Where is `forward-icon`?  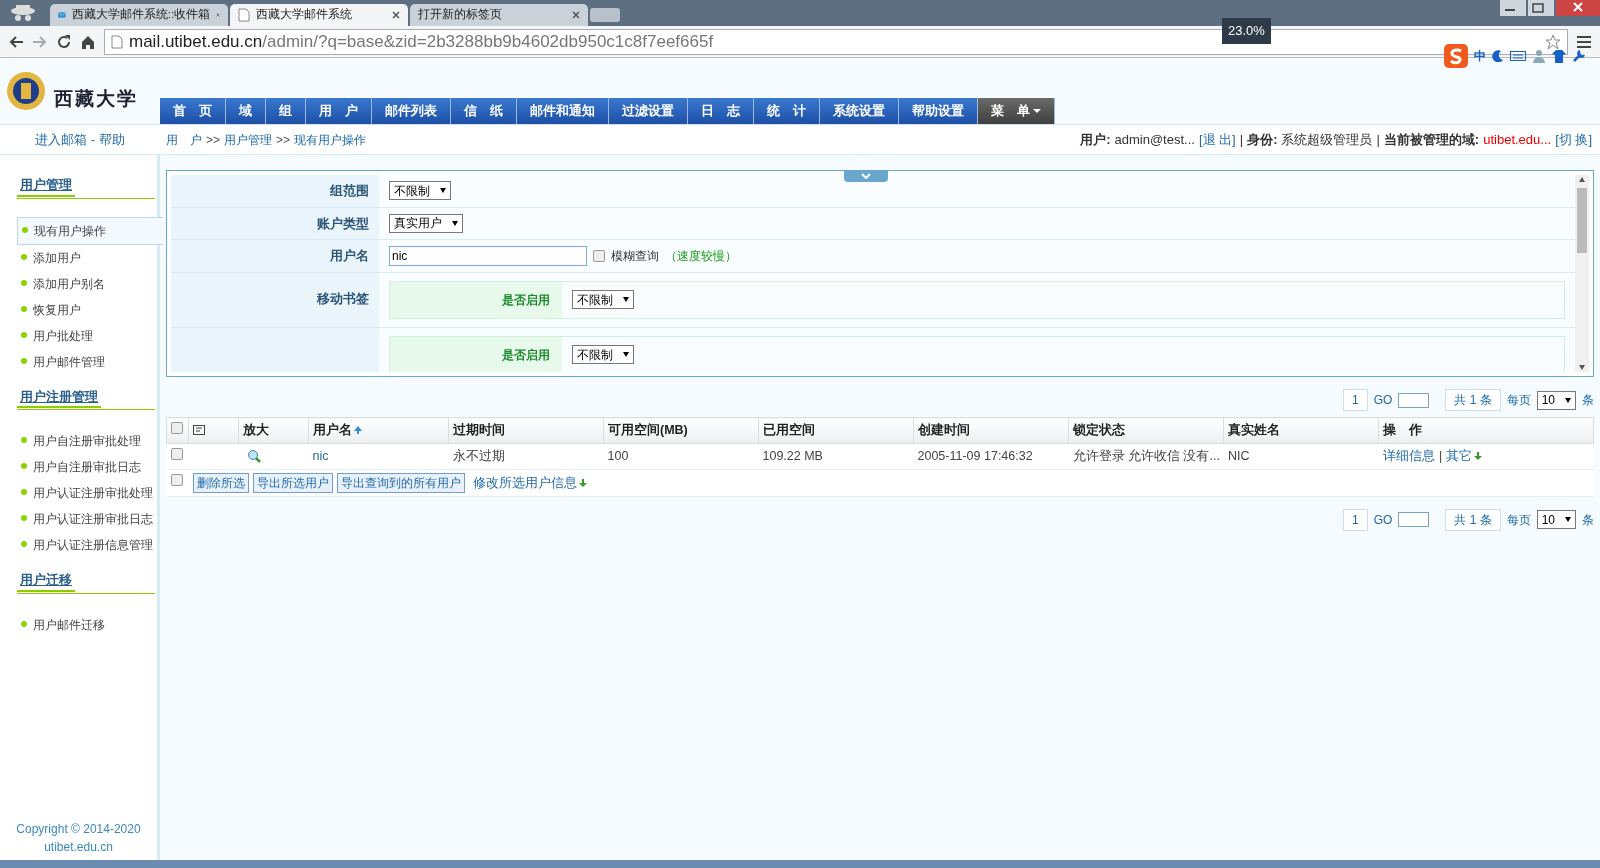
forward-icon is located at coordinates (40, 41).